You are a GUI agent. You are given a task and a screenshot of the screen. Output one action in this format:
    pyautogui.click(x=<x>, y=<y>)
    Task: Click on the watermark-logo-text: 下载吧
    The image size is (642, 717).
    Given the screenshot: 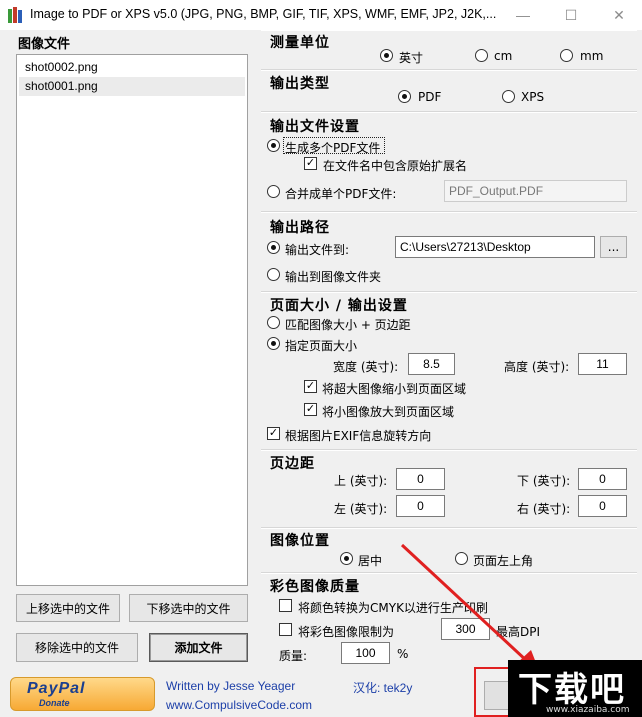 What is the action you would take?
    pyautogui.click(x=572, y=690)
    